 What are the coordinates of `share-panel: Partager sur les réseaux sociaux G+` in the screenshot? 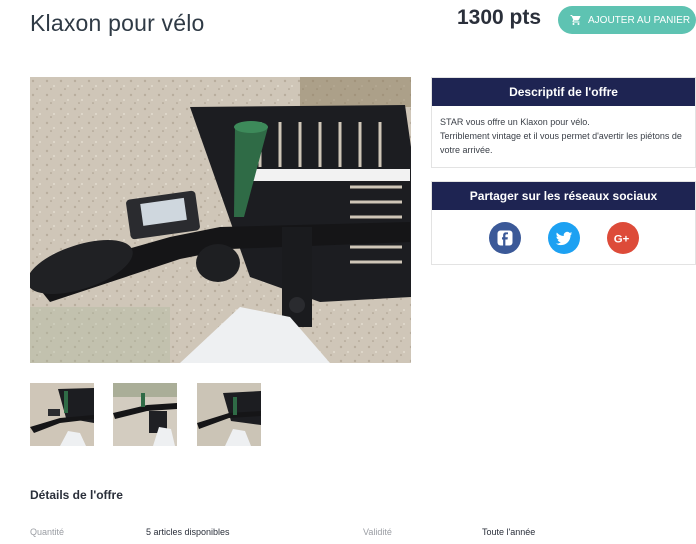 It's located at (563, 223).